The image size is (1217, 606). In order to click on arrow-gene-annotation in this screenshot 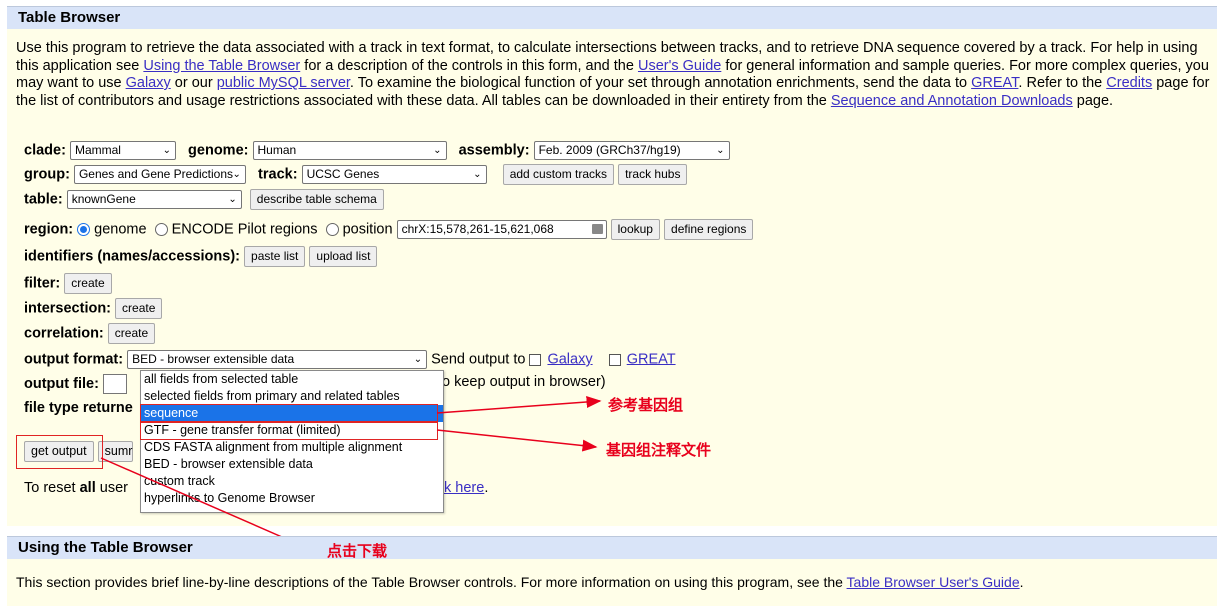, I will do `click(517, 440)`.